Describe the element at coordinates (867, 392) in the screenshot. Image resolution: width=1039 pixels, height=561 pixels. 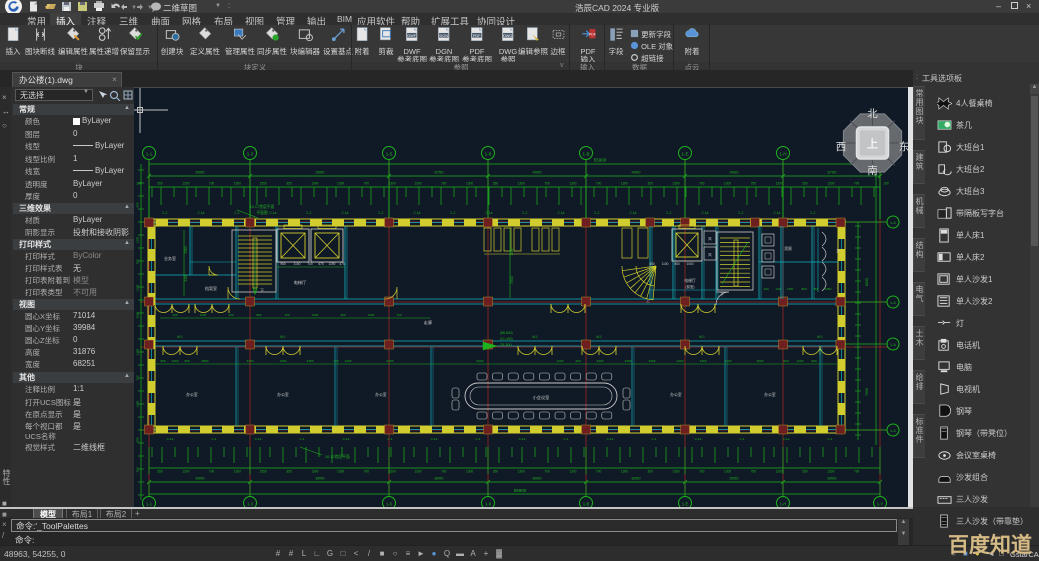
I see `svg-text: 7000` at that location.